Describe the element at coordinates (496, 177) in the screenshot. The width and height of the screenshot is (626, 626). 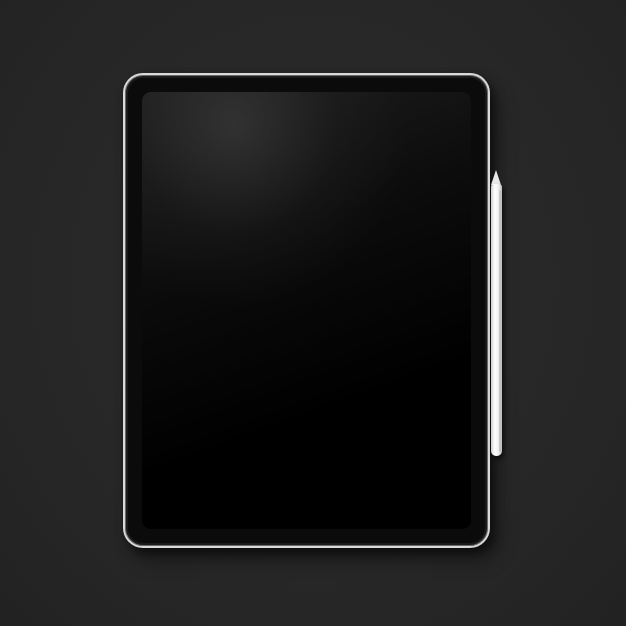
I see `stylus-tip` at that location.